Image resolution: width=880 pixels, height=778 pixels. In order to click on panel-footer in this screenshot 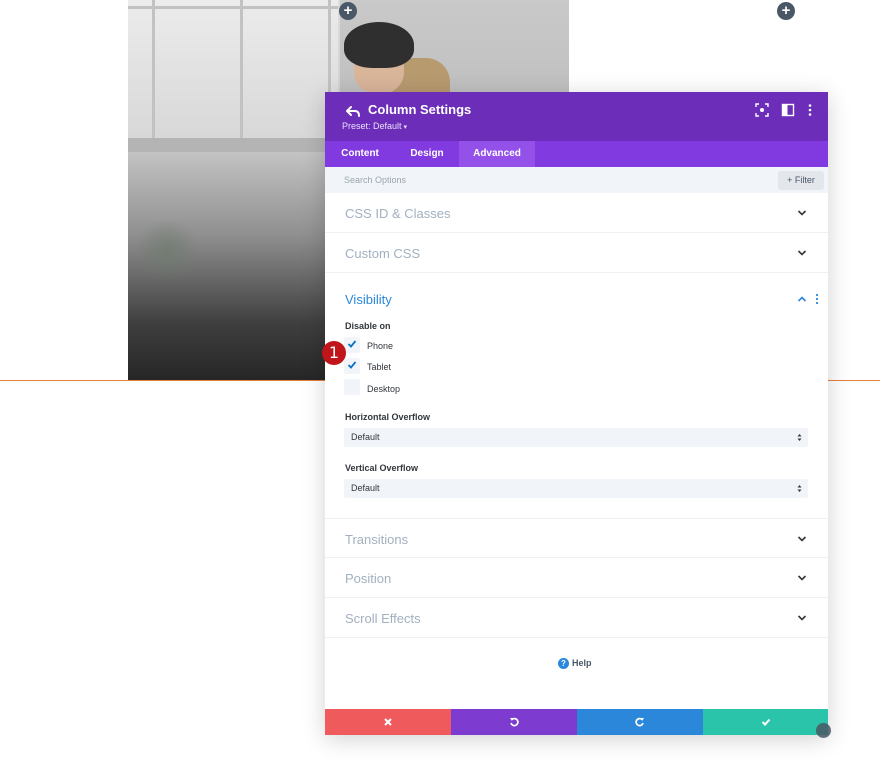, I will do `click(576, 722)`.